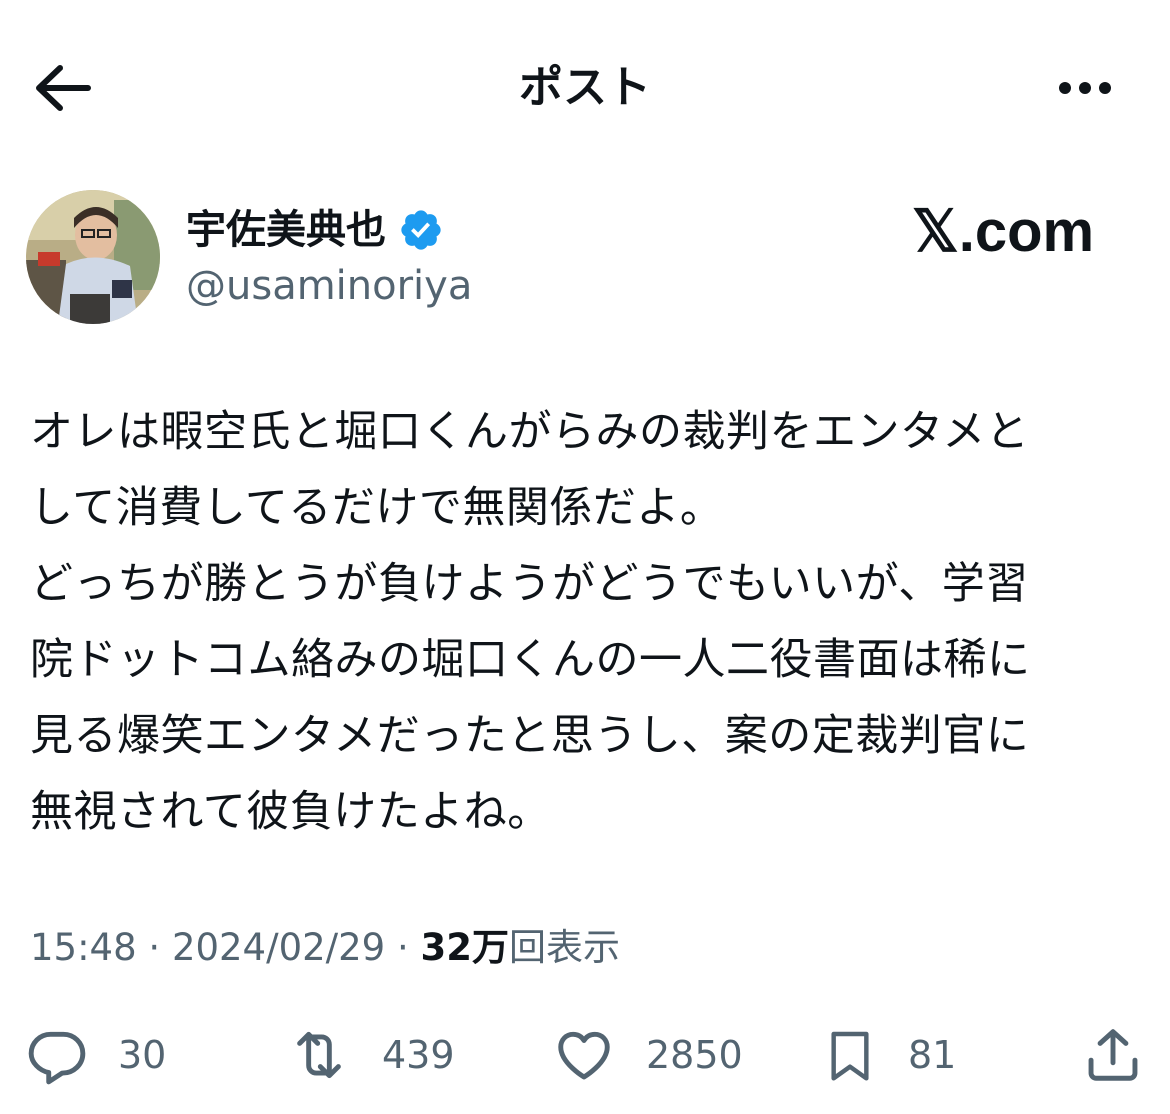 The width and height of the screenshot is (1170, 1114). I want to click on more-options-button, so click(1085, 88).